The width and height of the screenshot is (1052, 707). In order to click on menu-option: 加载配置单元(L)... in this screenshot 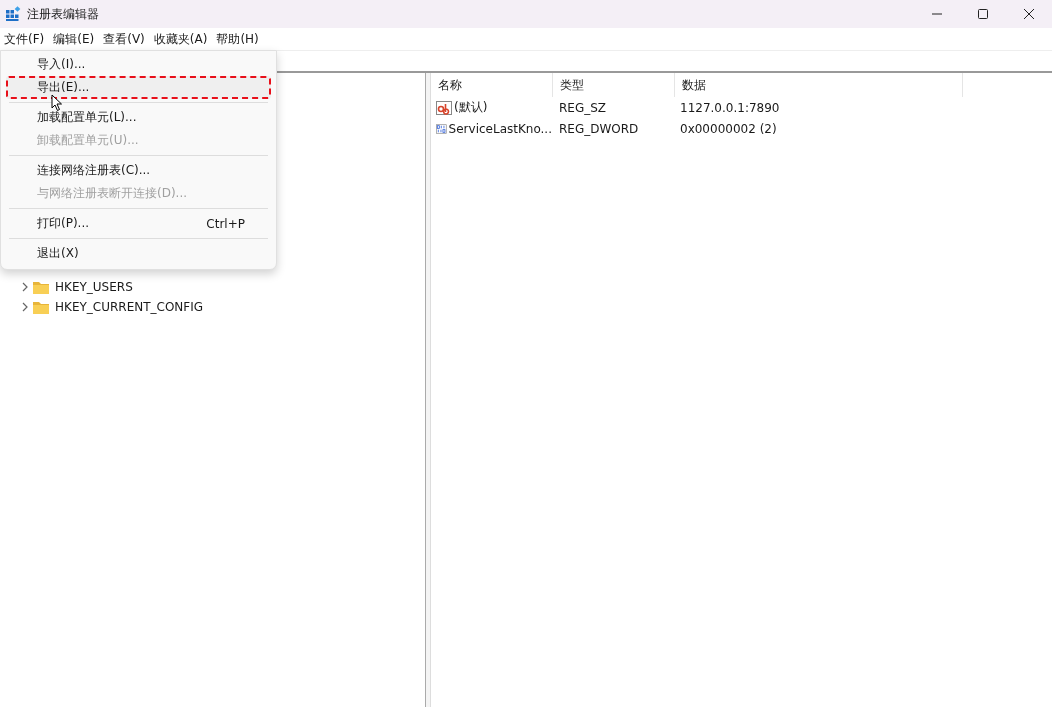, I will do `click(138, 117)`.